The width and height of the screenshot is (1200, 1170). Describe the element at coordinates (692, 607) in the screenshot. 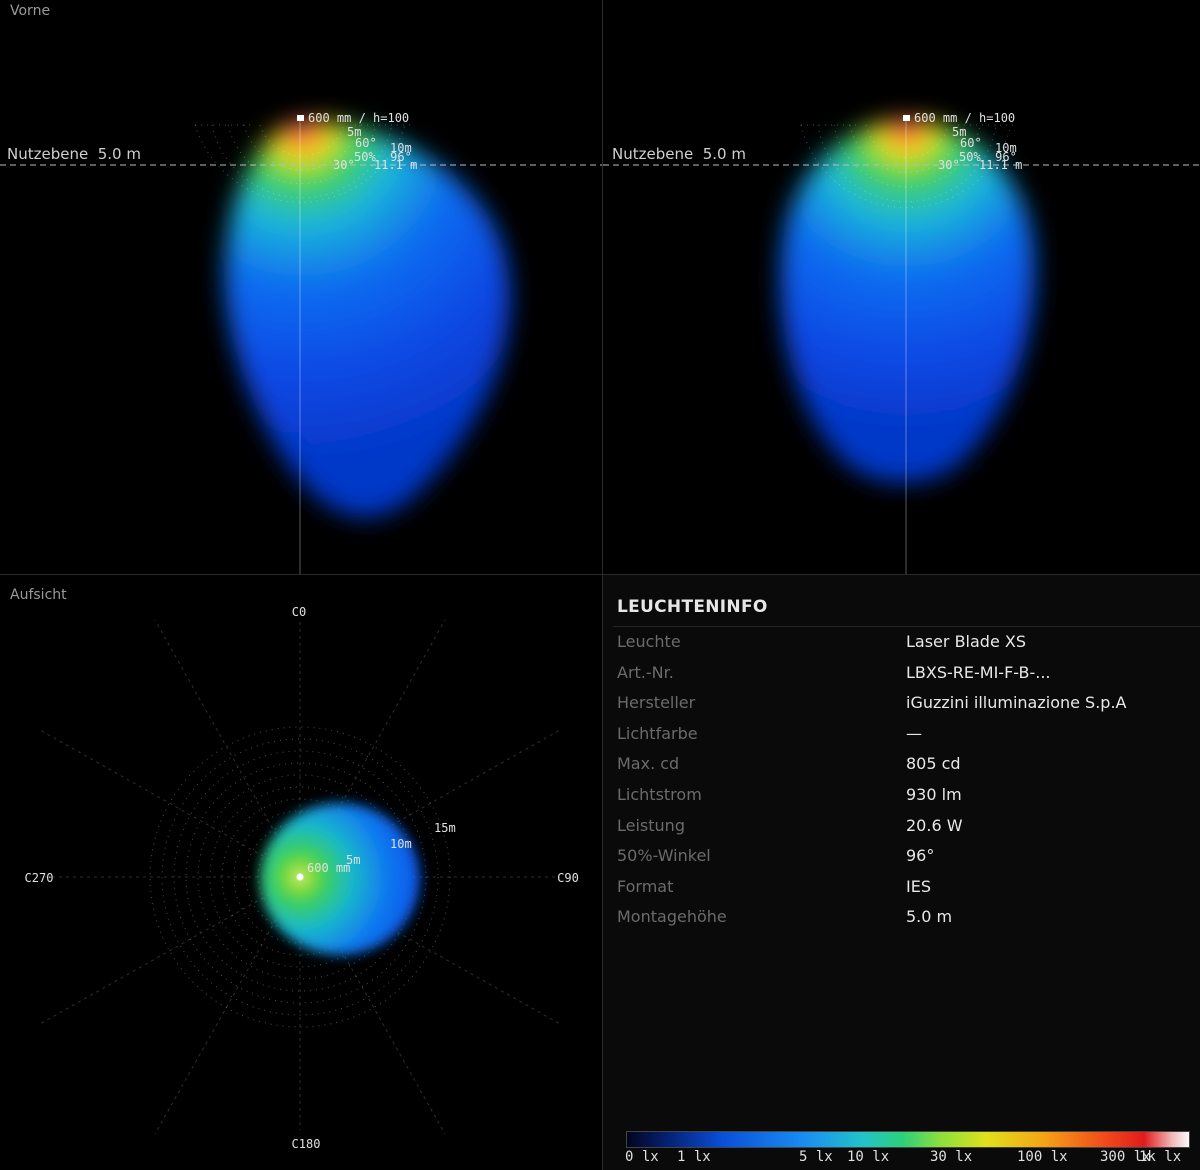

I see `info-title: LEUCHTENINFO` at that location.